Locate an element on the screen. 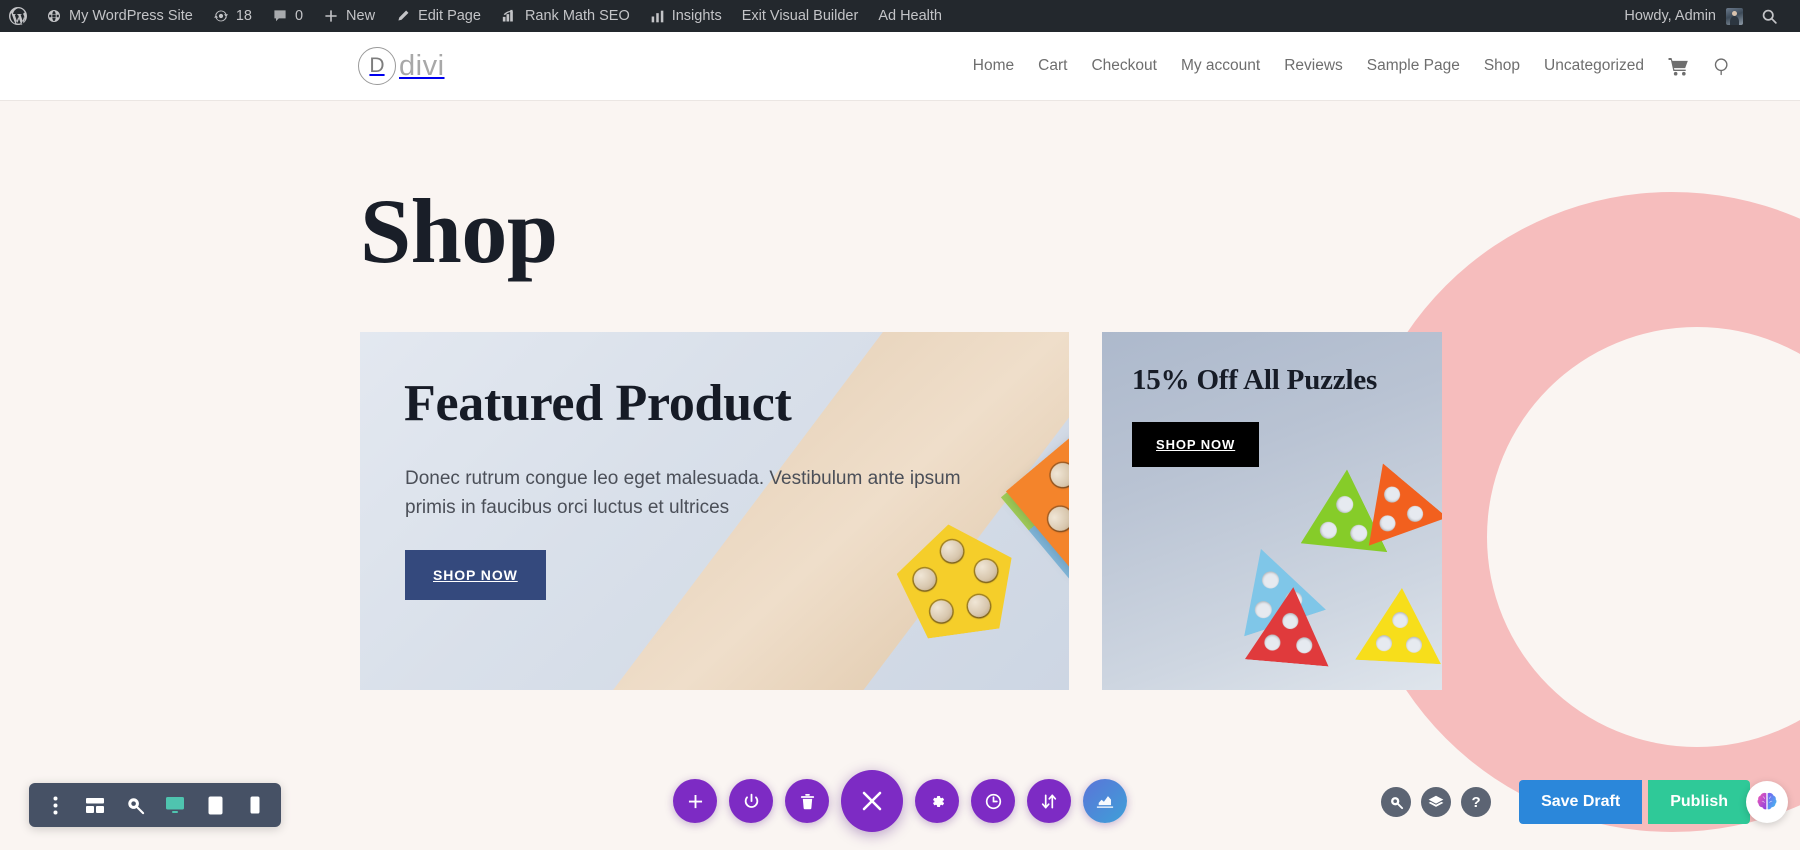 This screenshot has width=1800, height=850. howdy-label: Howdy, Admin is located at coordinates (1670, 16).